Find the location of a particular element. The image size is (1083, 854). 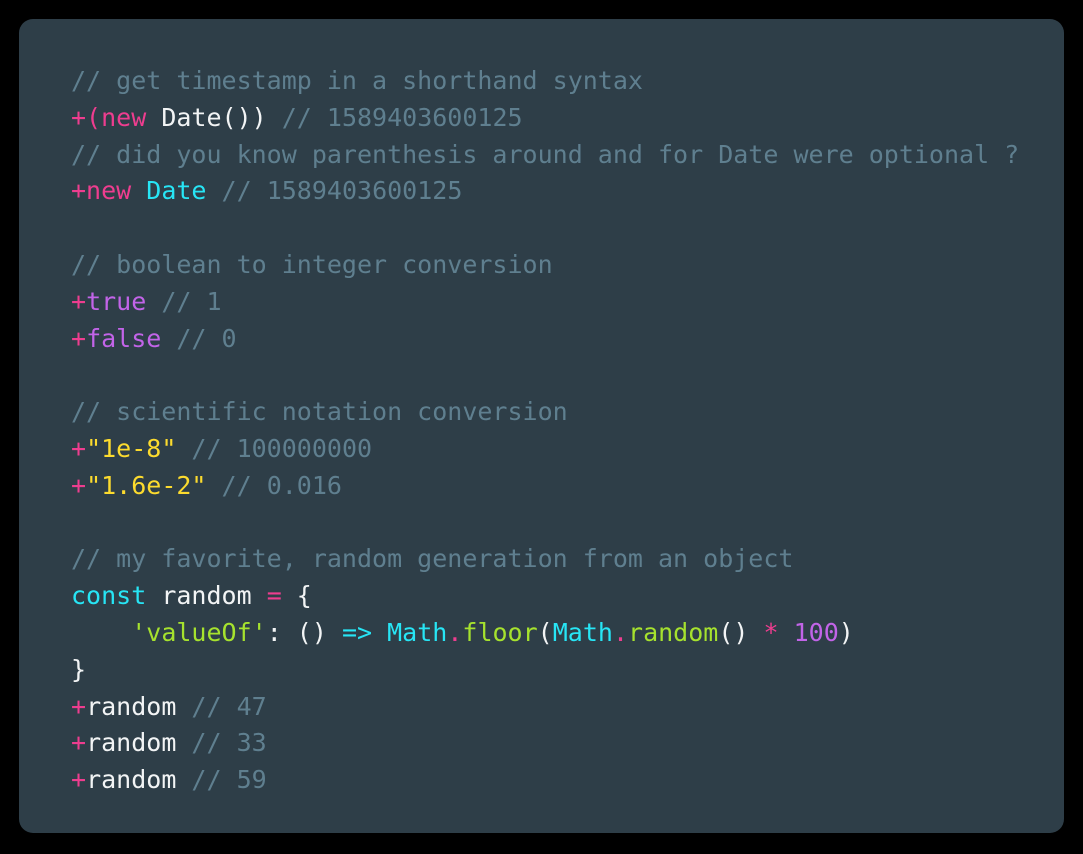

code-token-plain: : () is located at coordinates (304, 632).